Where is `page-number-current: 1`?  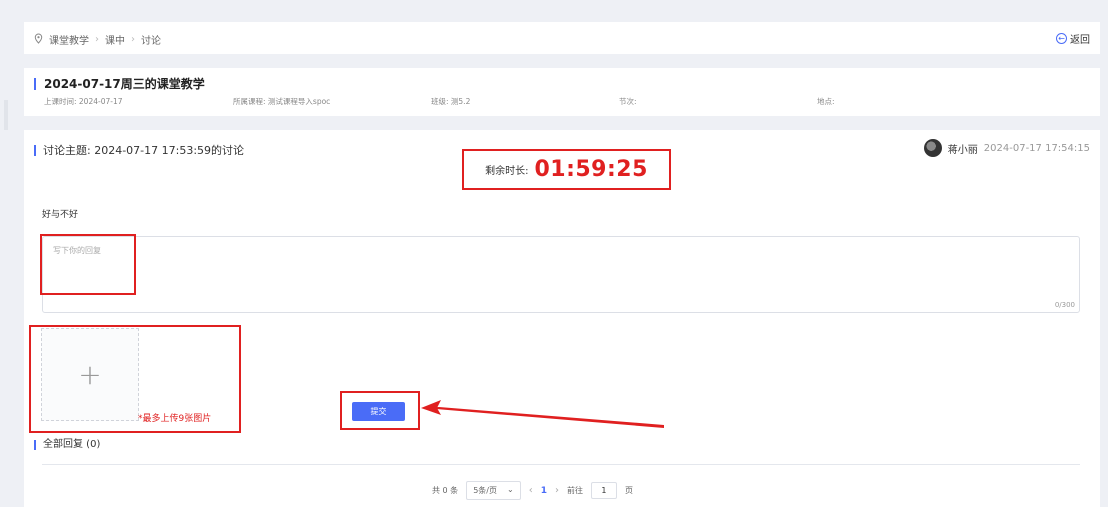
page-number-current: 1 is located at coordinates (544, 491).